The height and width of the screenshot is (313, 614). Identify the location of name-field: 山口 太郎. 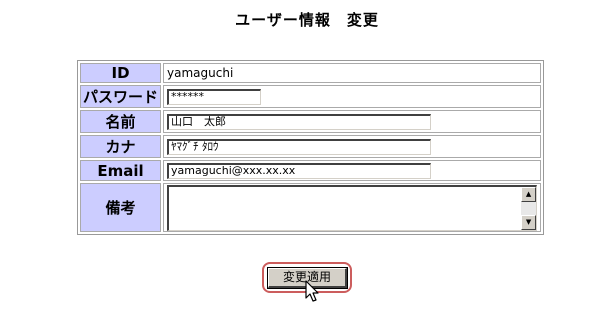
(299, 121).